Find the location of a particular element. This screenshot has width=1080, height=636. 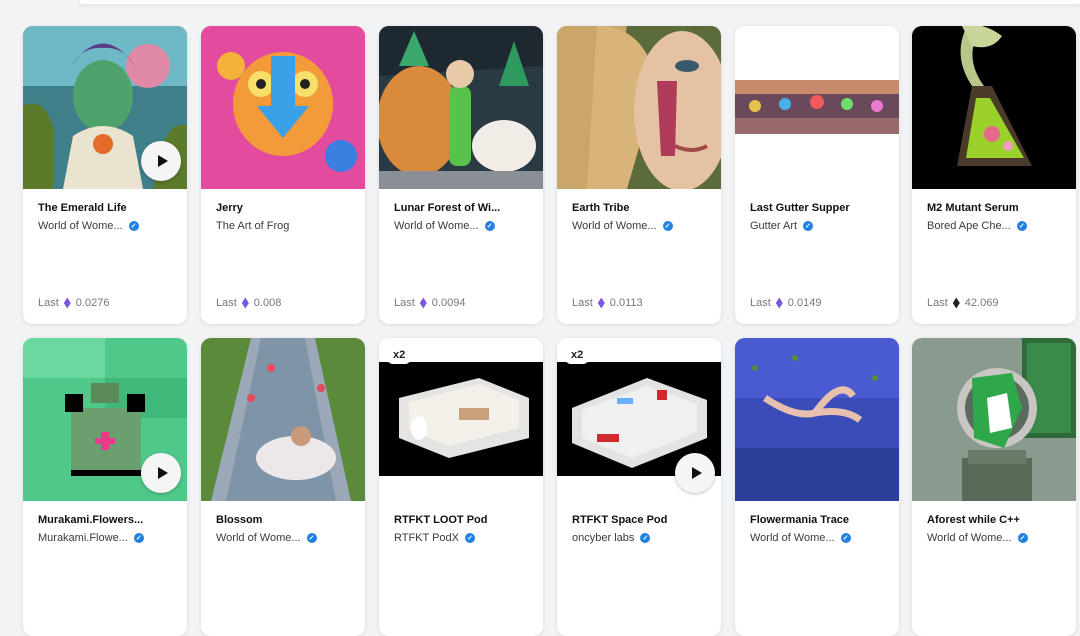

nft-title: The Emerald Life is located at coordinates (108, 208).